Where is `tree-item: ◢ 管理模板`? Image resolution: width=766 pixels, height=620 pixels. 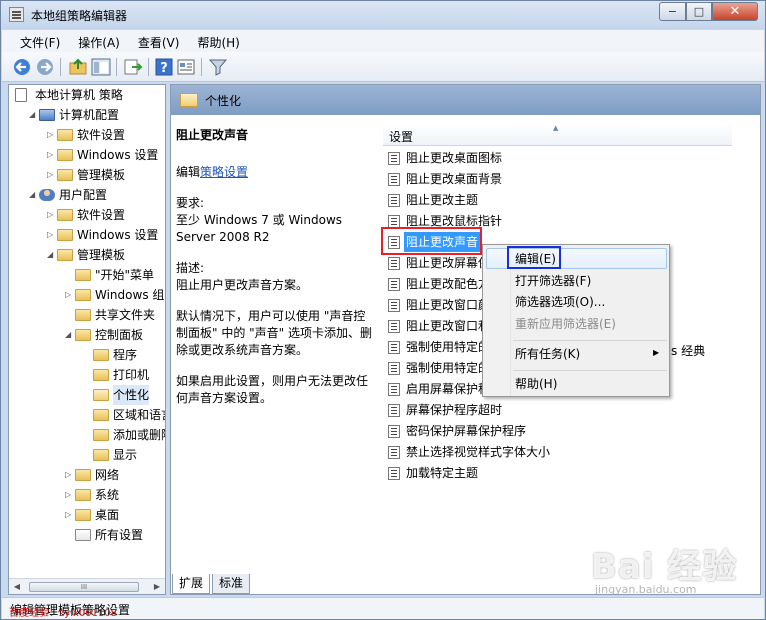 tree-item: ◢ 管理模板 is located at coordinates (87, 255).